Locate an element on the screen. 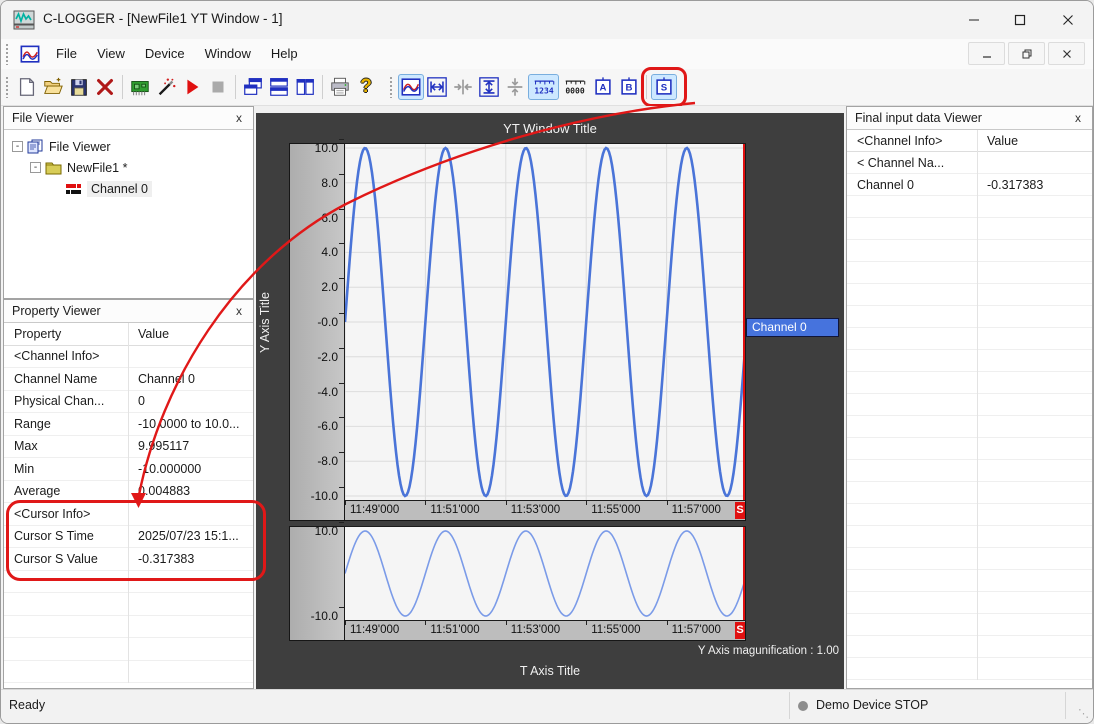 This screenshot has width=1094, height=724. x-tick-mark is located at coordinates (587, 623).